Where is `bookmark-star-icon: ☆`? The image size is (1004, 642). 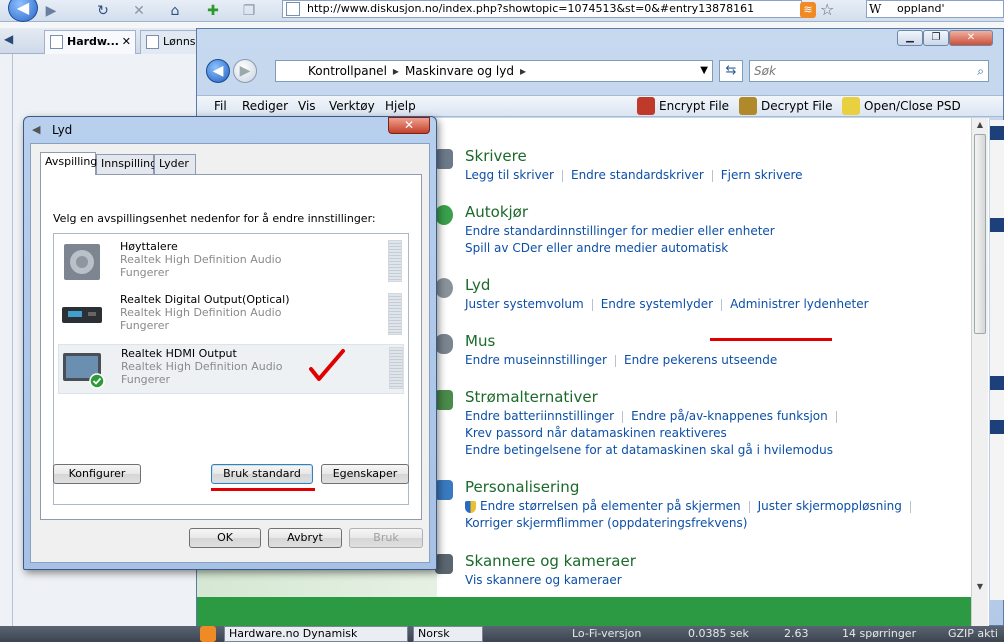 bookmark-star-icon: ☆ is located at coordinates (827, 9).